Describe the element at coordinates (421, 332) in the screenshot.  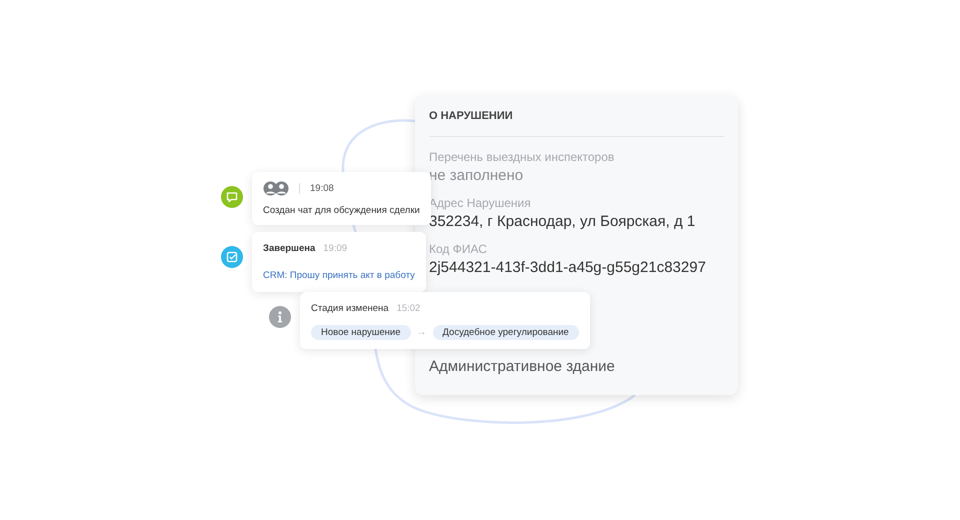
I see `arrow-sign: →` at that location.